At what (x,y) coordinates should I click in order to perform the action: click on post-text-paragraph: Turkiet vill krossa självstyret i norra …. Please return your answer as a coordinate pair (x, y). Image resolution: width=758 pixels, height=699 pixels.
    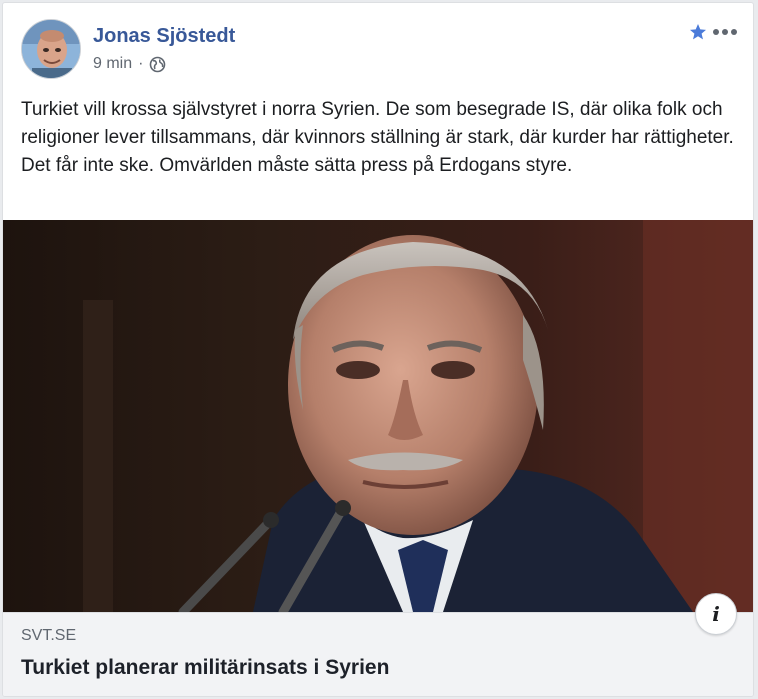
    Looking at the image, I should click on (377, 123).